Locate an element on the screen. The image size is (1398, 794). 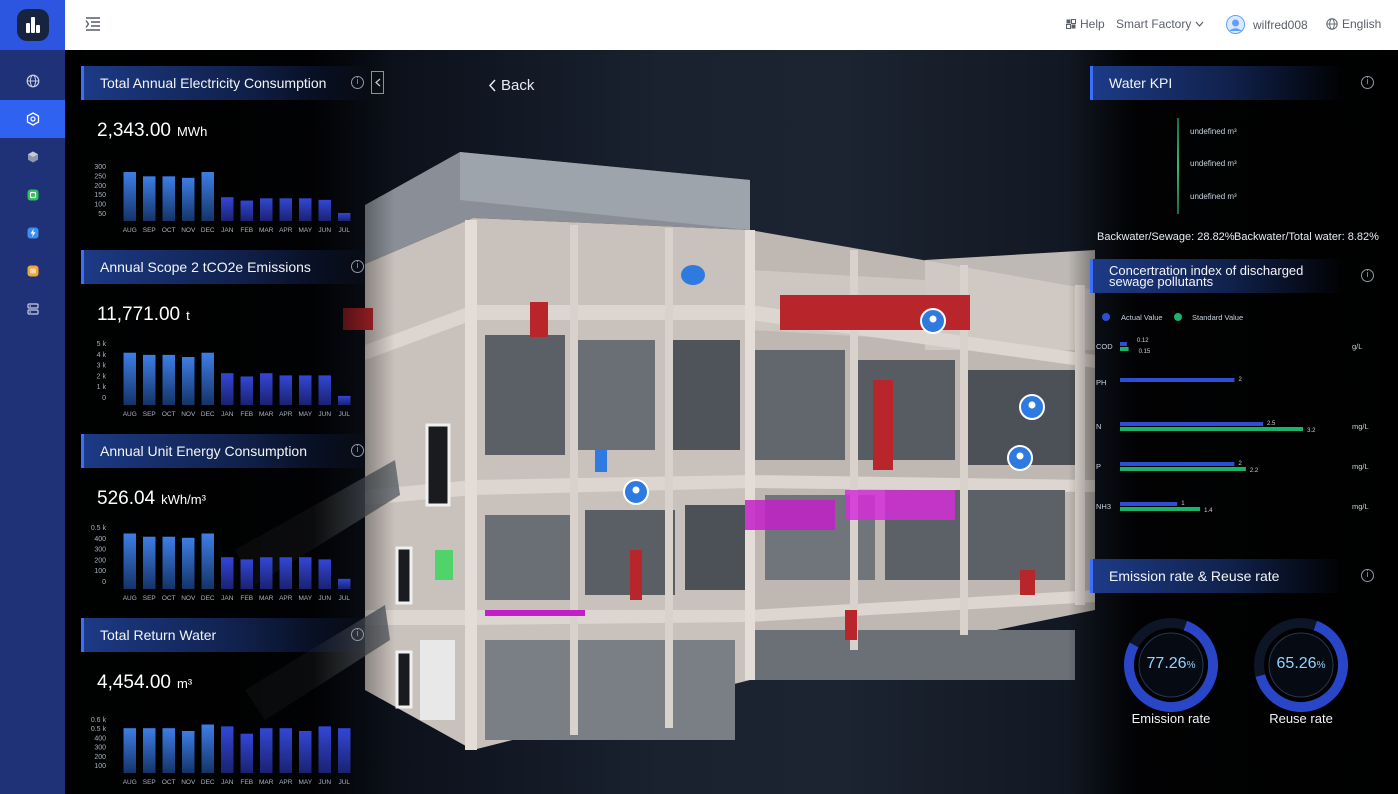
kpi-number: 4,454.00 is located at coordinates (134, 682).